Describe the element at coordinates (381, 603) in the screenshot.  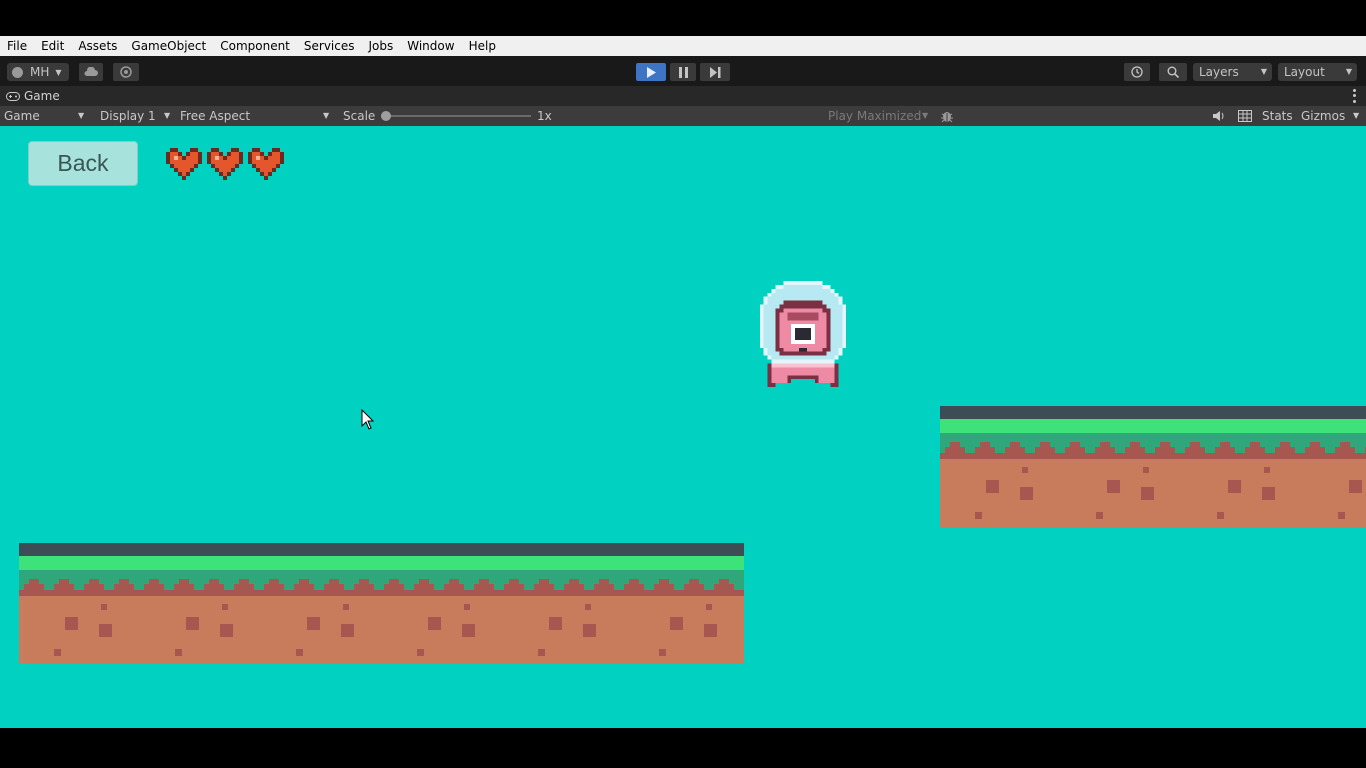
I see `ground-platform-left` at that location.